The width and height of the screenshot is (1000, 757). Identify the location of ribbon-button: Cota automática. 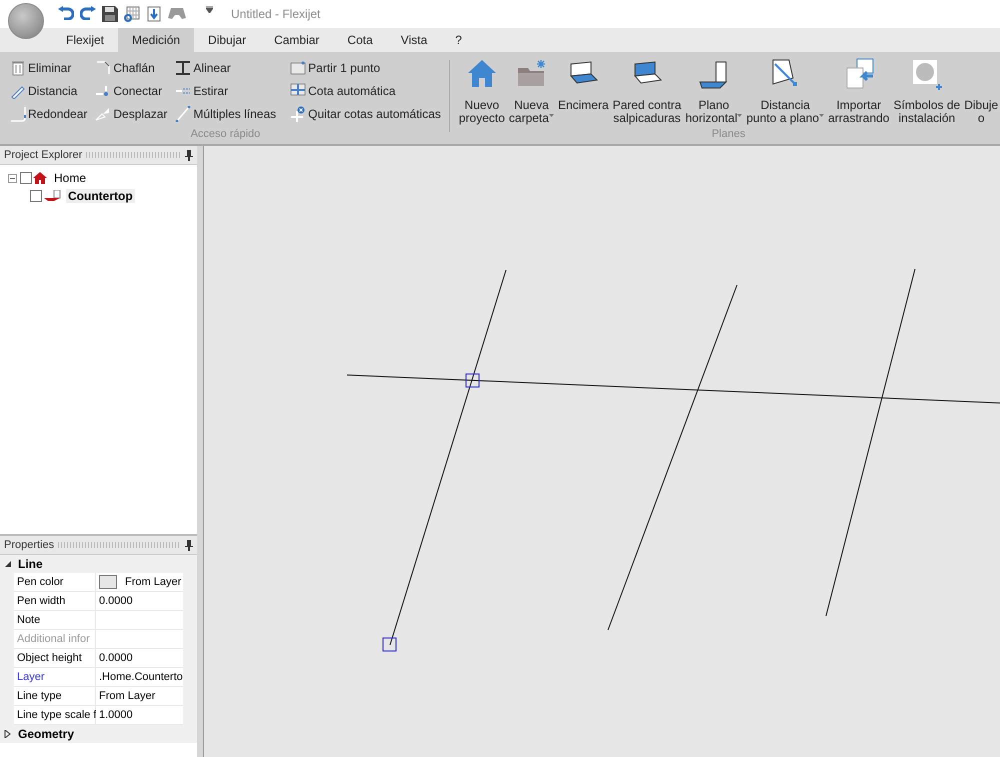
(365, 90).